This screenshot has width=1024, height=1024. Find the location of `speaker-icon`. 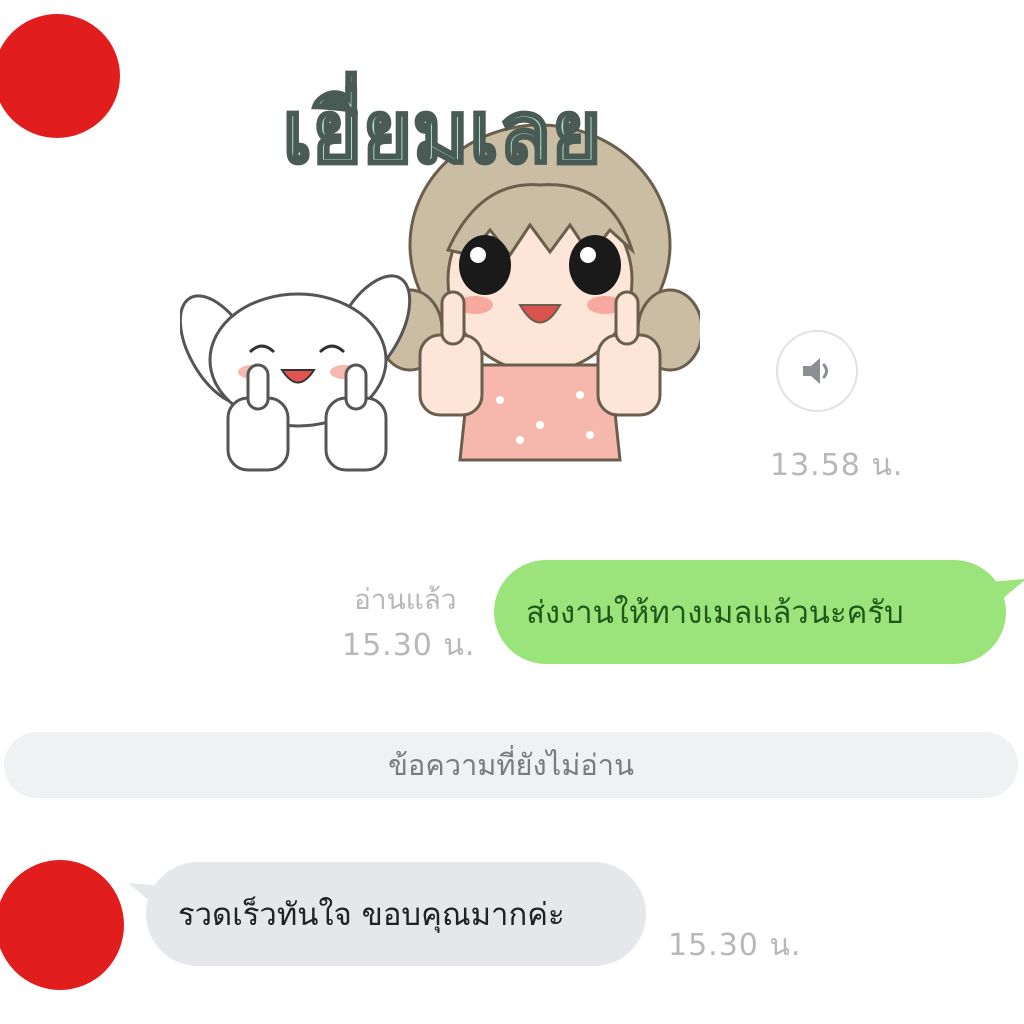

speaker-icon is located at coordinates (815, 371).